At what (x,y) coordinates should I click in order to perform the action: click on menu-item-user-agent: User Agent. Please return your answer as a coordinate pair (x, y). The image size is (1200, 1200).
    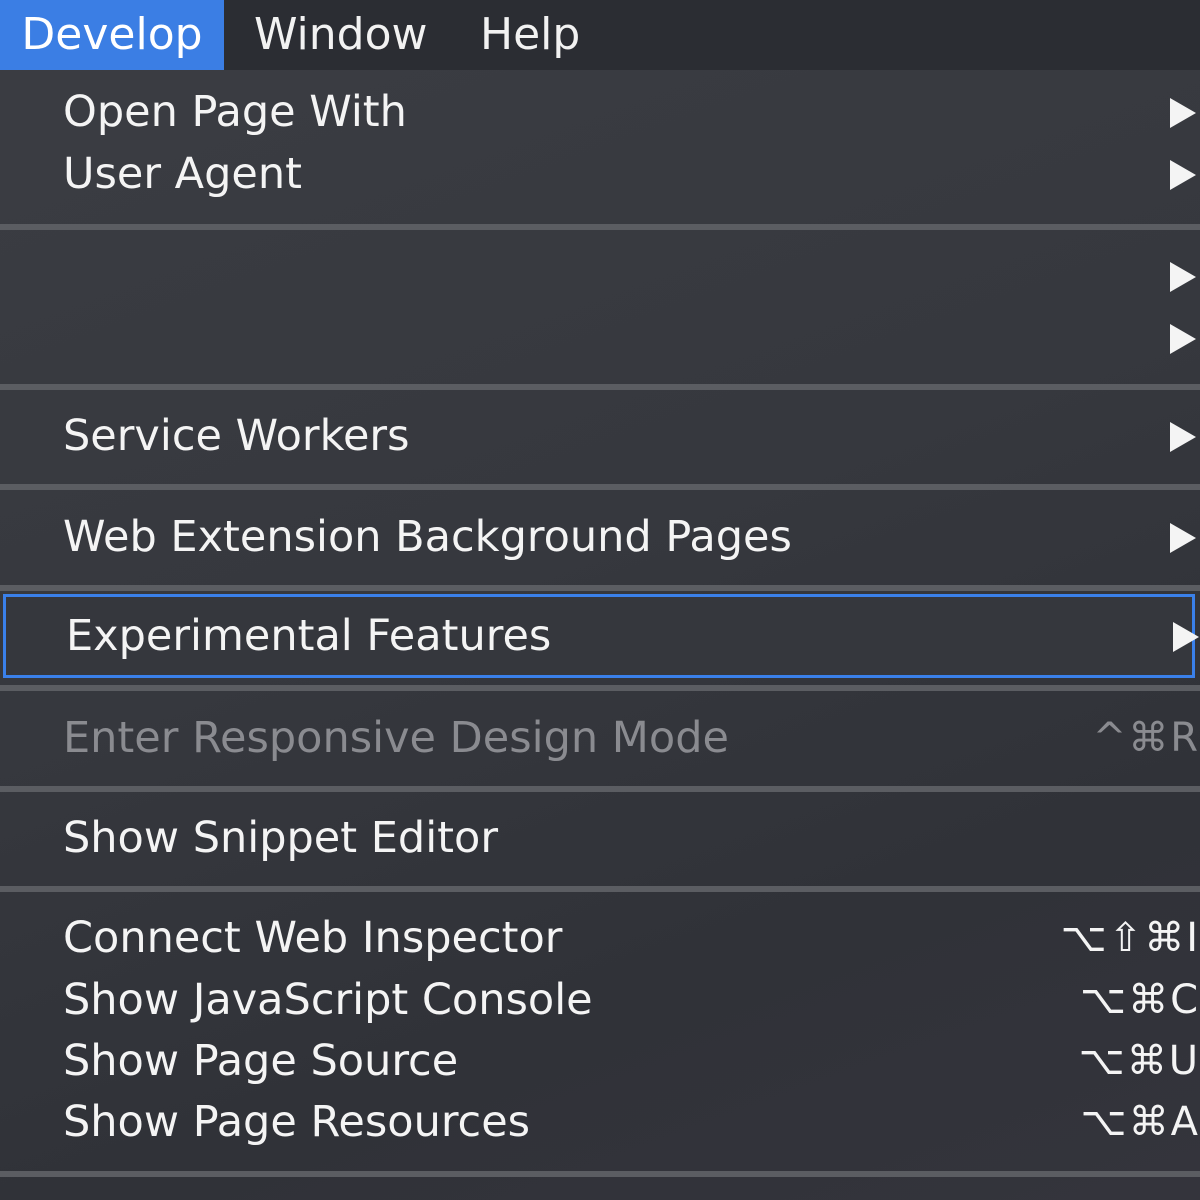
    Looking at the image, I should click on (600, 174).